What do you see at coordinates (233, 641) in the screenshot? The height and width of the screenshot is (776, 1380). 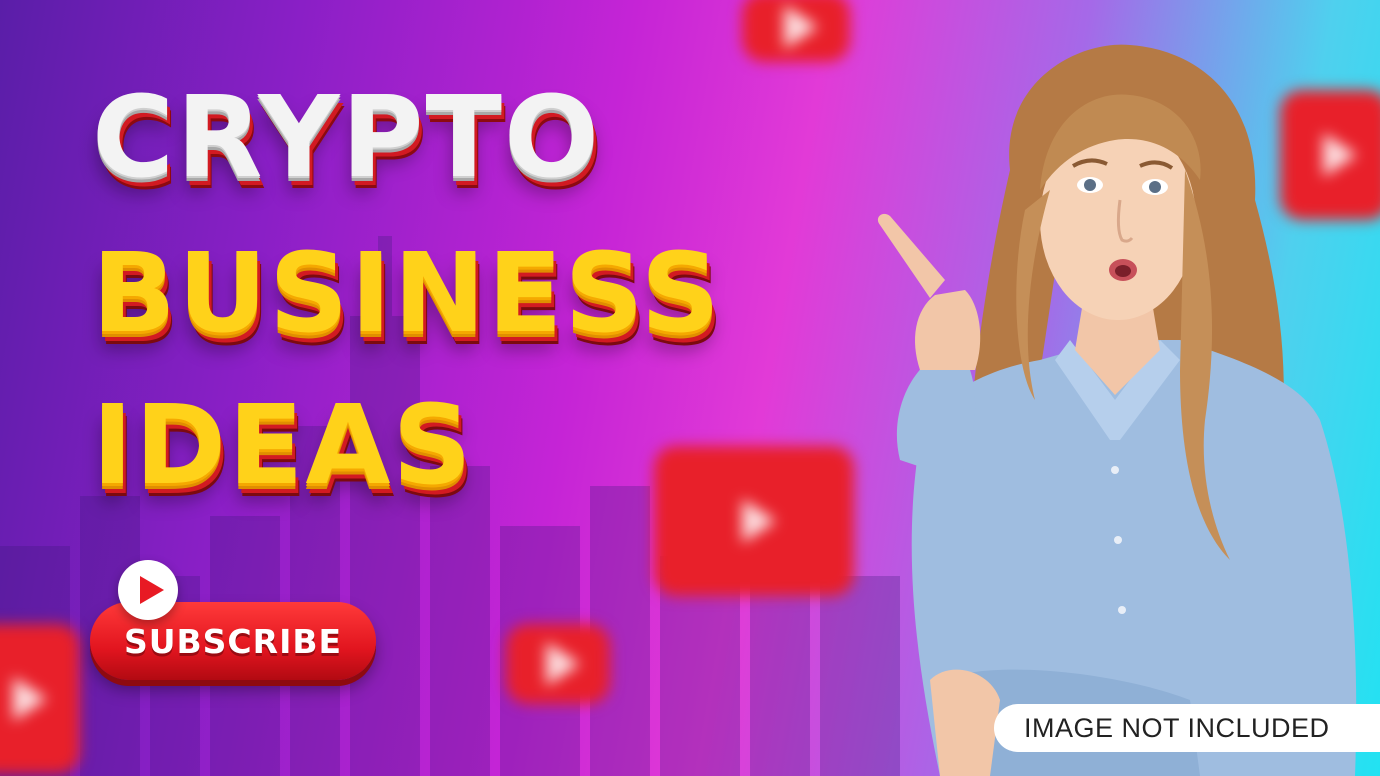 I see `subscribe-label: SUBSCRIBE` at bounding box center [233, 641].